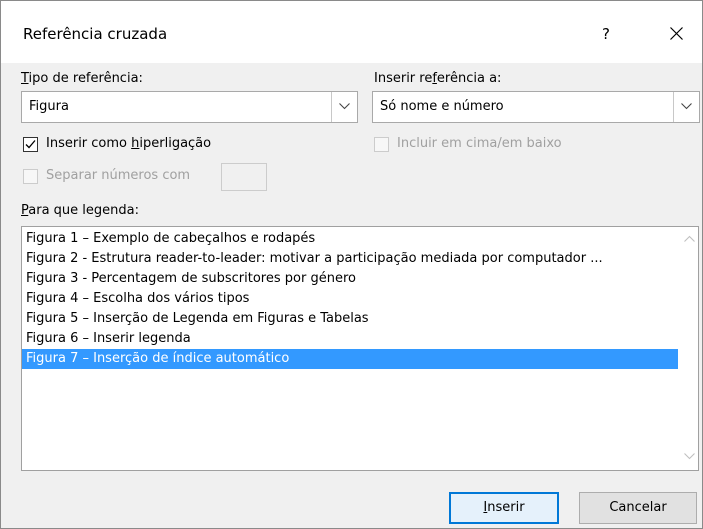  I want to click on reference-type-label: Tipo de referência:, so click(82, 78).